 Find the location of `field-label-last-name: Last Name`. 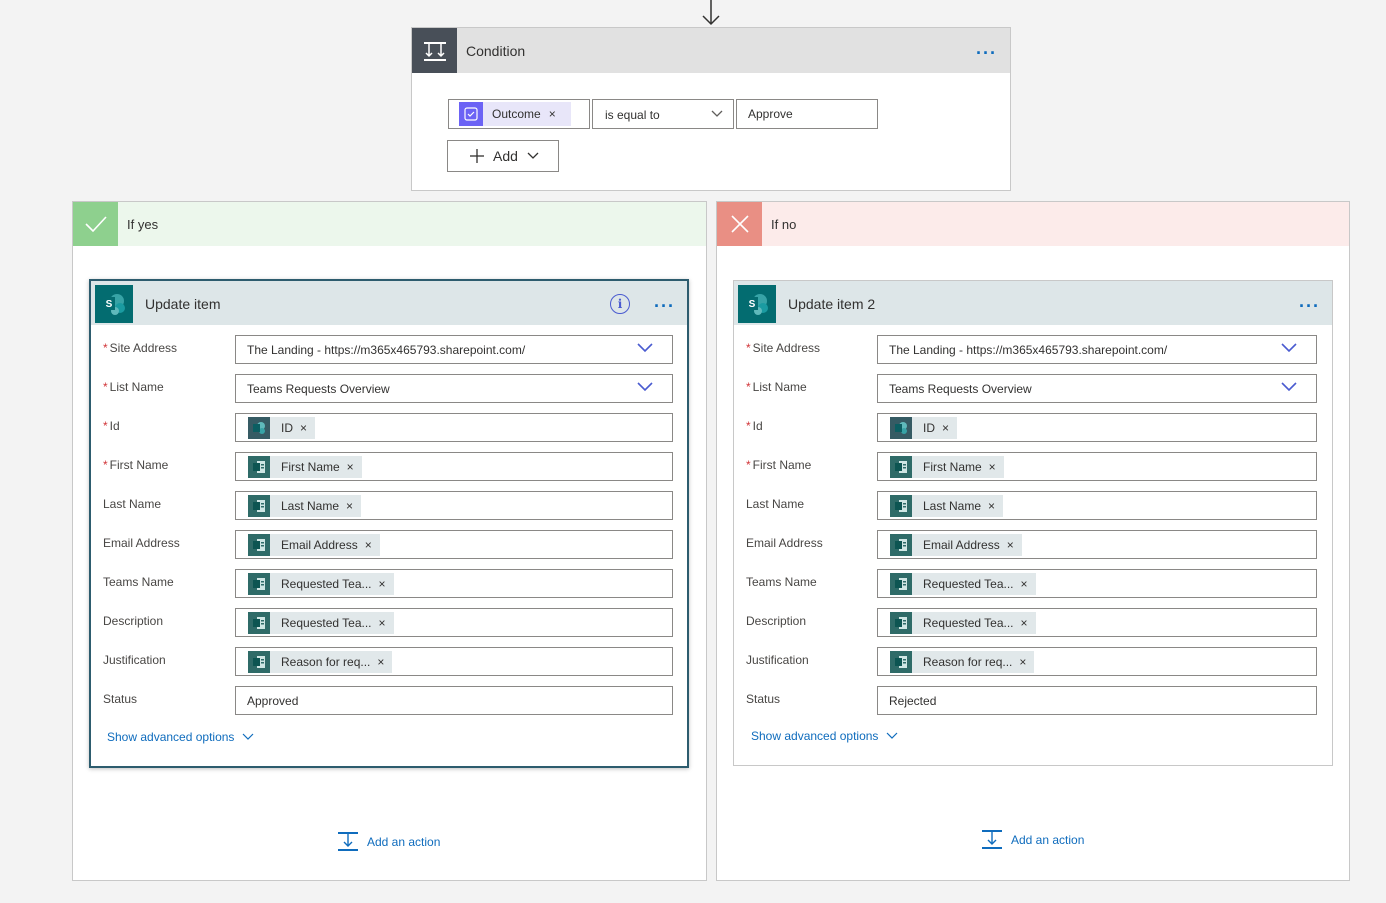

field-label-last-name: Last Name is located at coordinates (775, 504).